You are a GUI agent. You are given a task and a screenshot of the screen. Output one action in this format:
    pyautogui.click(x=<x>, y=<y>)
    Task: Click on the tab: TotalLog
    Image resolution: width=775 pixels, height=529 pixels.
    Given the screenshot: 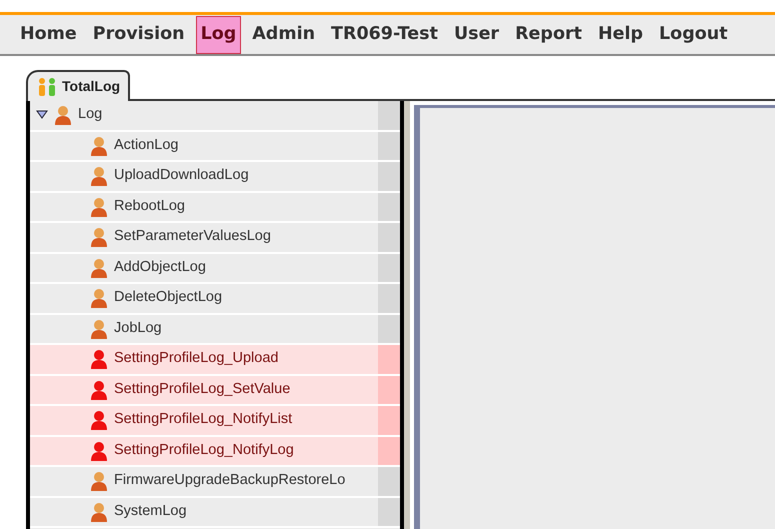 What is the action you would take?
    pyautogui.click(x=78, y=85)
    